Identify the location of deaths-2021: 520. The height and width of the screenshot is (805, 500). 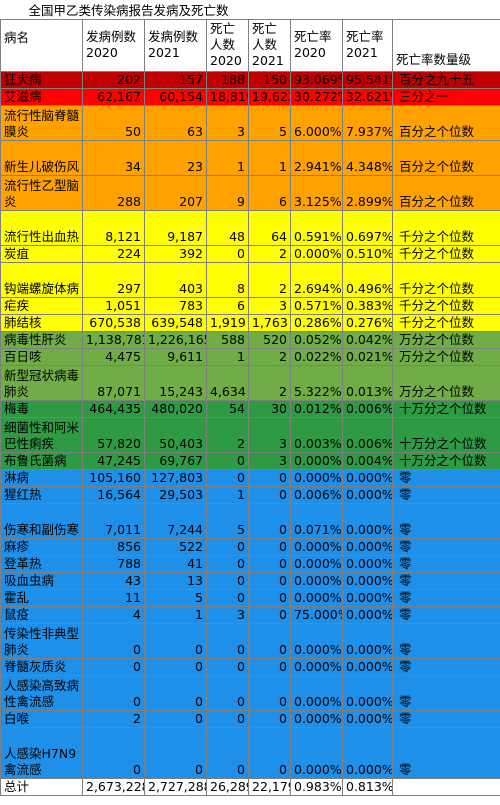
(269, 339).